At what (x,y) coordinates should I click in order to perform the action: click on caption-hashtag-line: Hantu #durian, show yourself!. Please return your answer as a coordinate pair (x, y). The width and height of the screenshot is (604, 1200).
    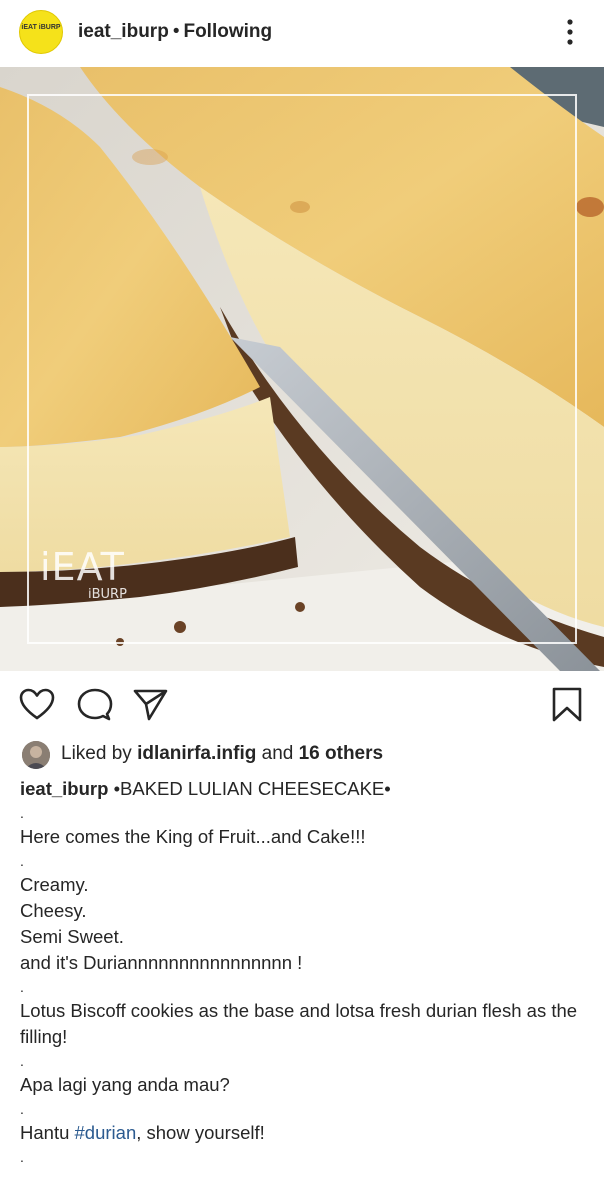
    Looking at the image, I should click on (305, 1133).